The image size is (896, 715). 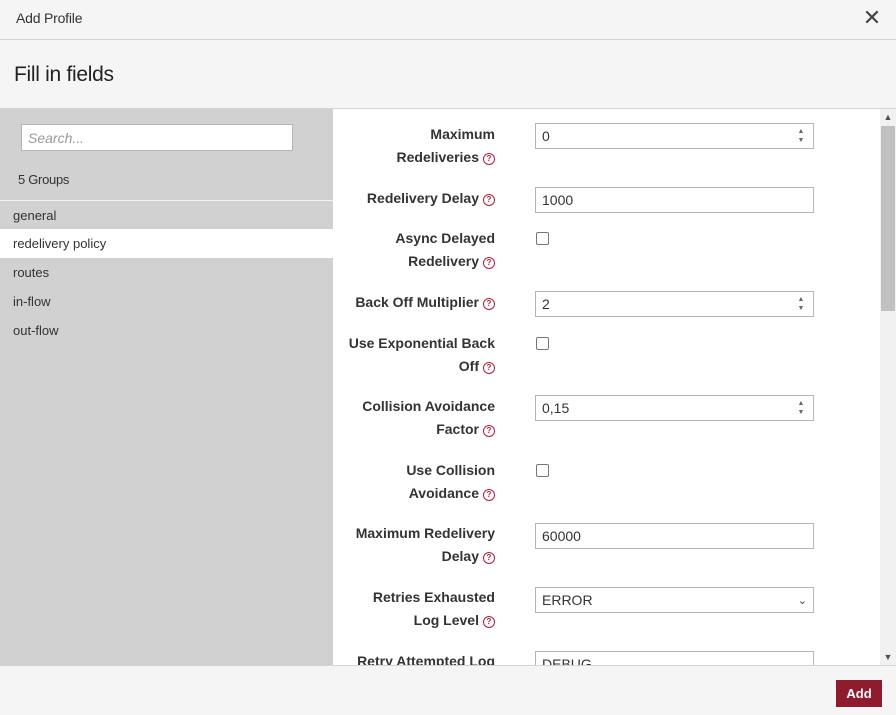 What do you see at coordinates (674, 536) in the screenshot?
I see `maximum-redelivery-delay-input: 60000` at bounding box center [674, 536].